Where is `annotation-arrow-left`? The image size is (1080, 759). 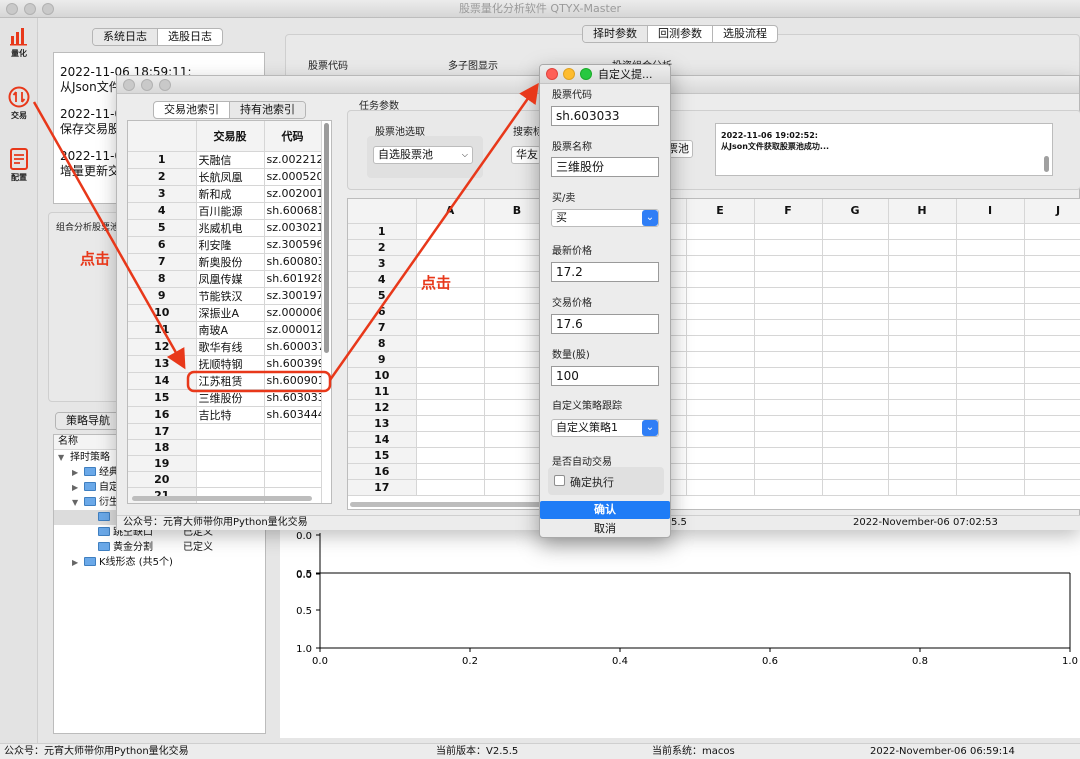
annotation-arrow-left is located at coordinates (109, 235).